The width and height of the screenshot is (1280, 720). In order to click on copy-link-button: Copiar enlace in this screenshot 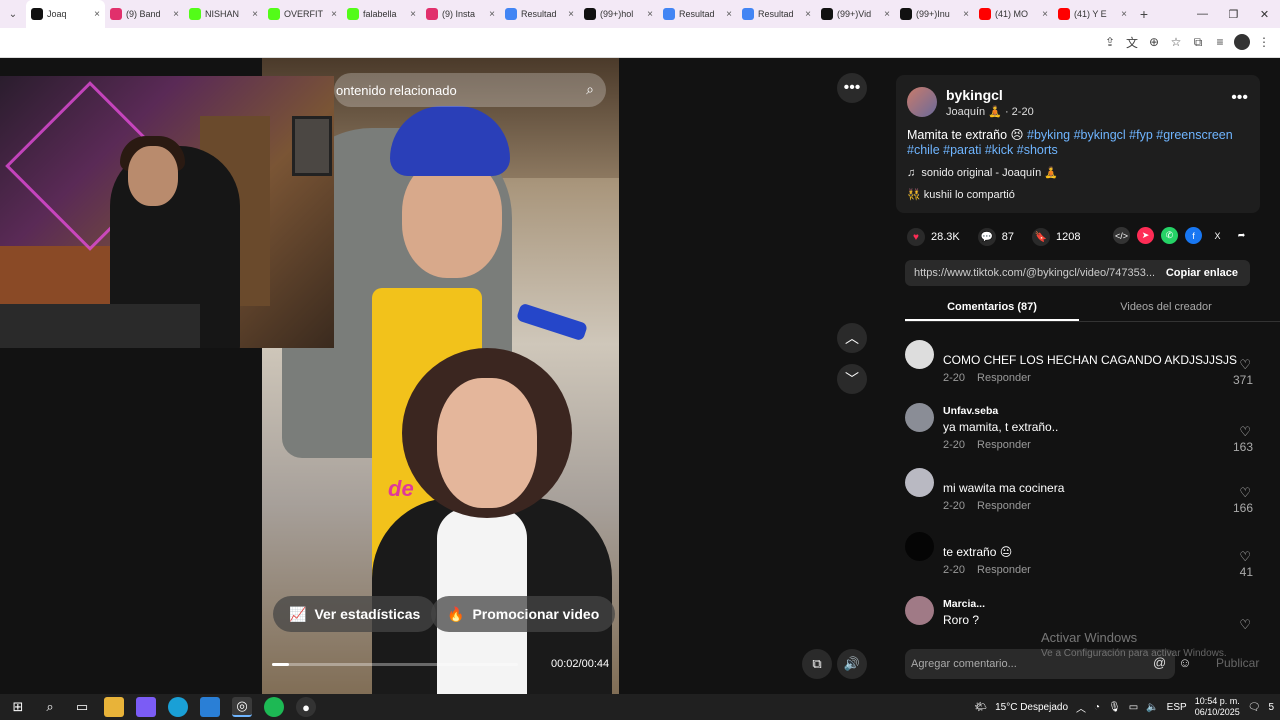, I will do `click(1202, 273)`.